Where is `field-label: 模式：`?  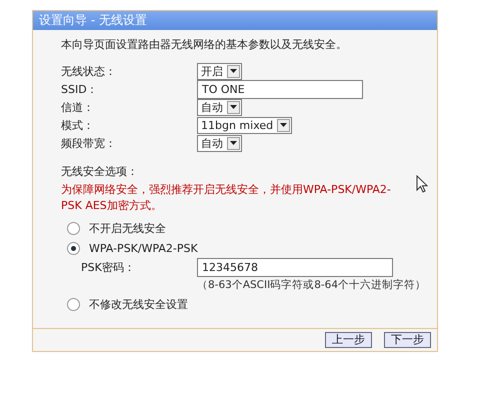
field-label: 模式： is located at coordinates (78, 125).